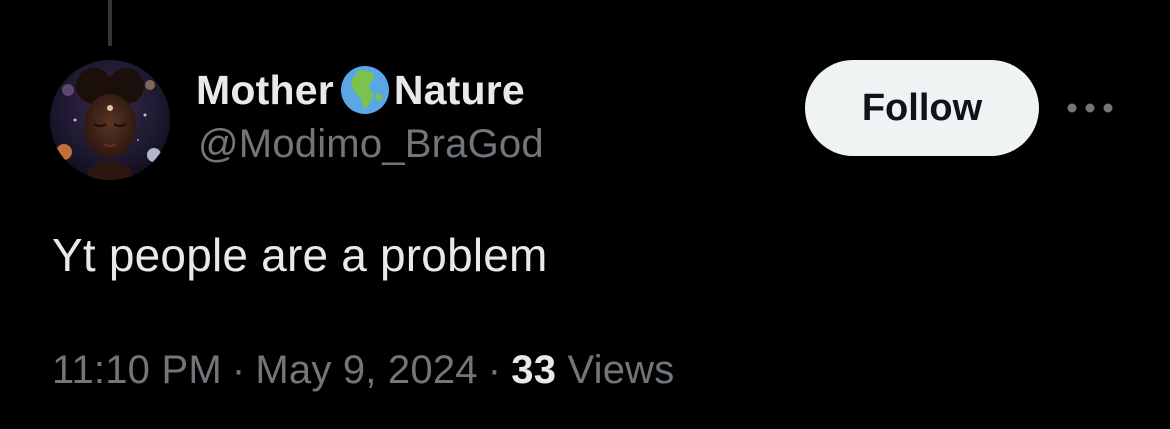  I want to click on tweet-date: May 9, 2024, so click(366, 370).